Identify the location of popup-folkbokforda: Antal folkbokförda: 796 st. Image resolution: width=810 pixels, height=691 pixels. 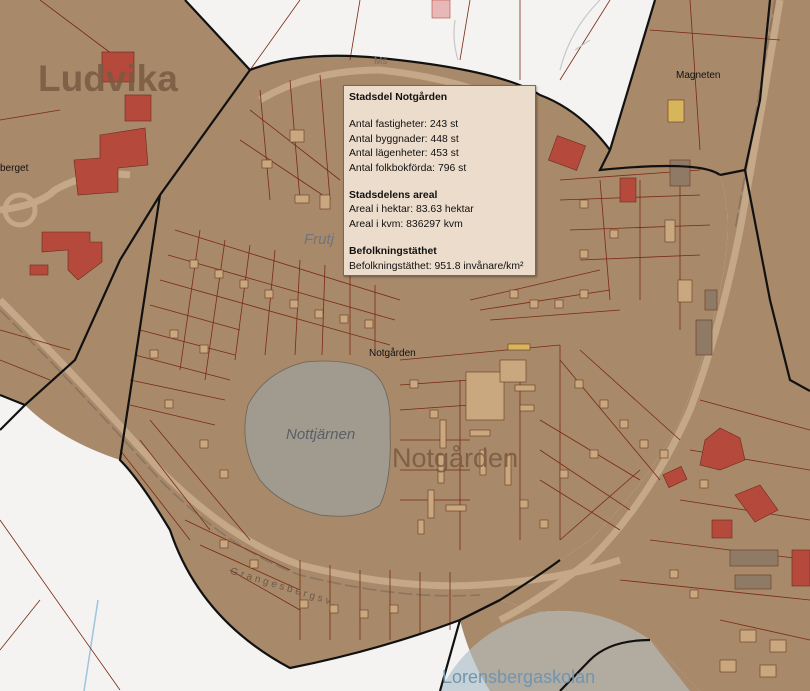
(408, 168).